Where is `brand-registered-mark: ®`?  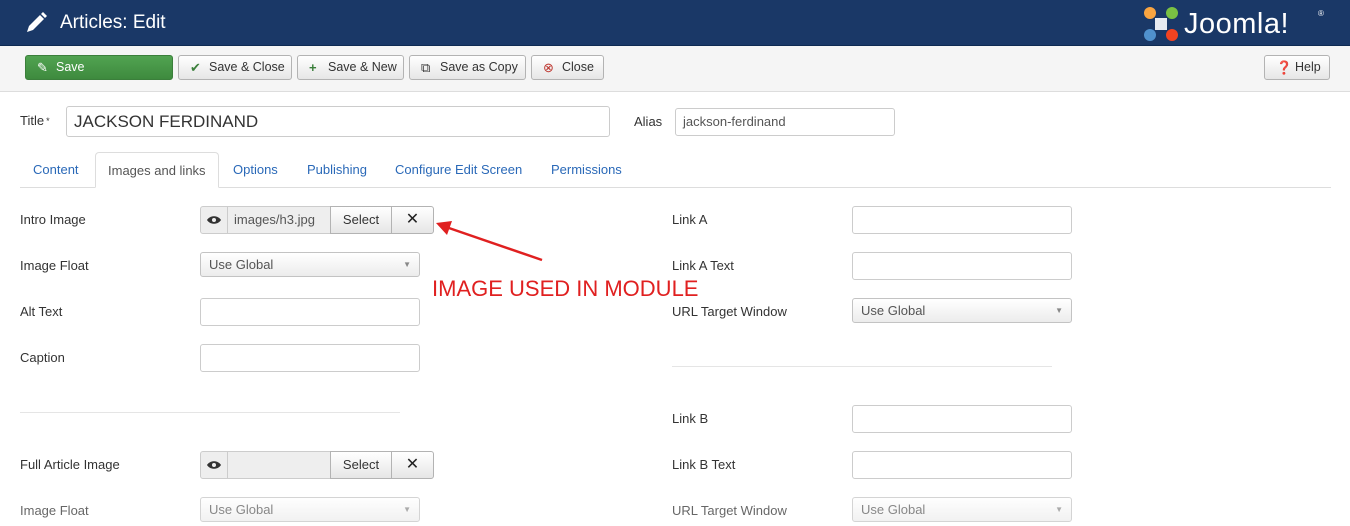 brand-registered-mark: ® is located at coordinates (1321, 13).